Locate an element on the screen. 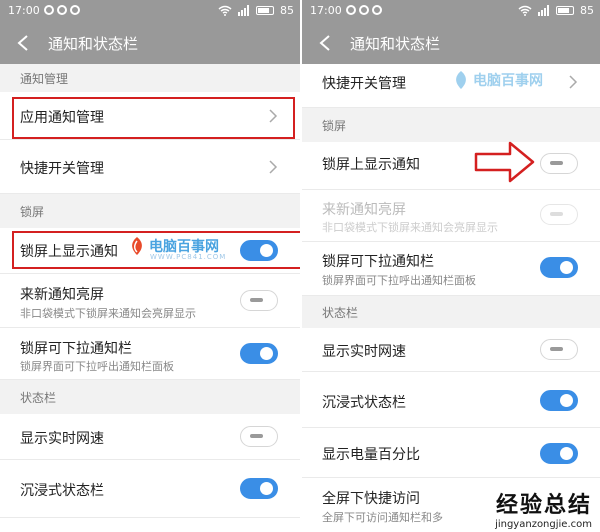 Image resolution: width=600 pixels, height=532 pixels. site-watermark: 经验总结 jingyanzongjie.com is located at coordinates (543, 508).